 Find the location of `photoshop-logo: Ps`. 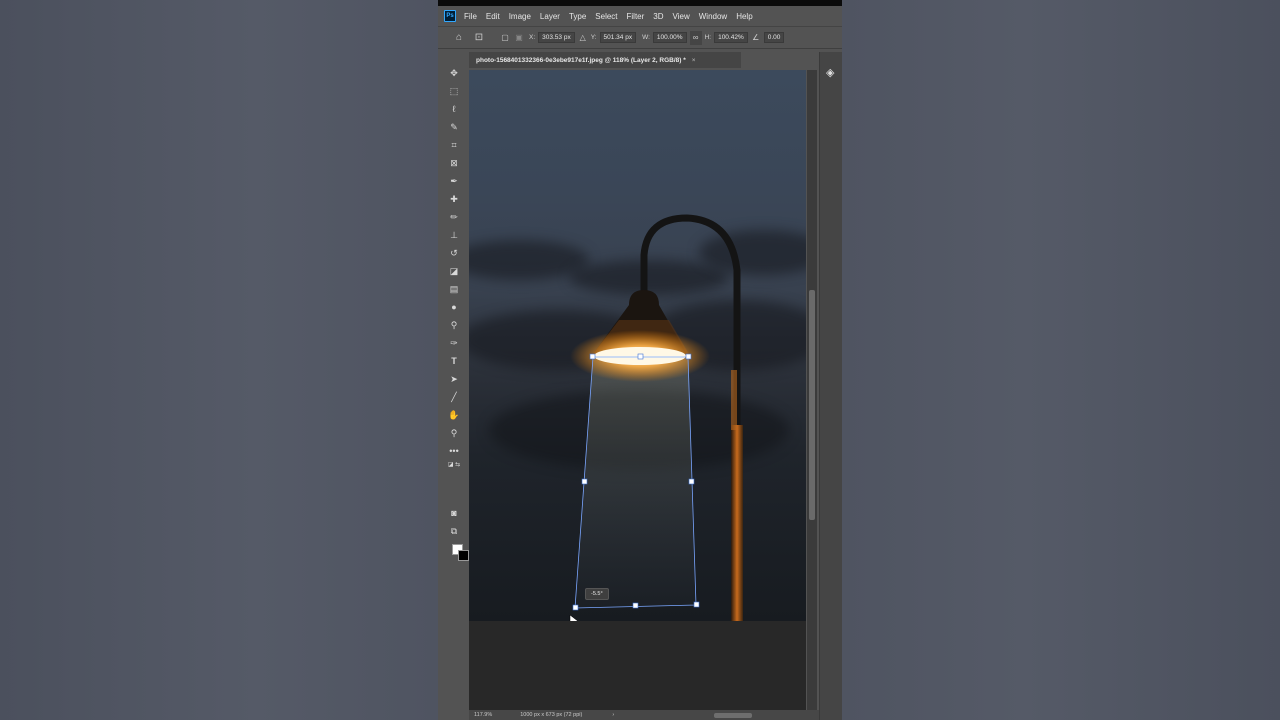

photoshop-logo: Ps is located at coordinates (450, 16).